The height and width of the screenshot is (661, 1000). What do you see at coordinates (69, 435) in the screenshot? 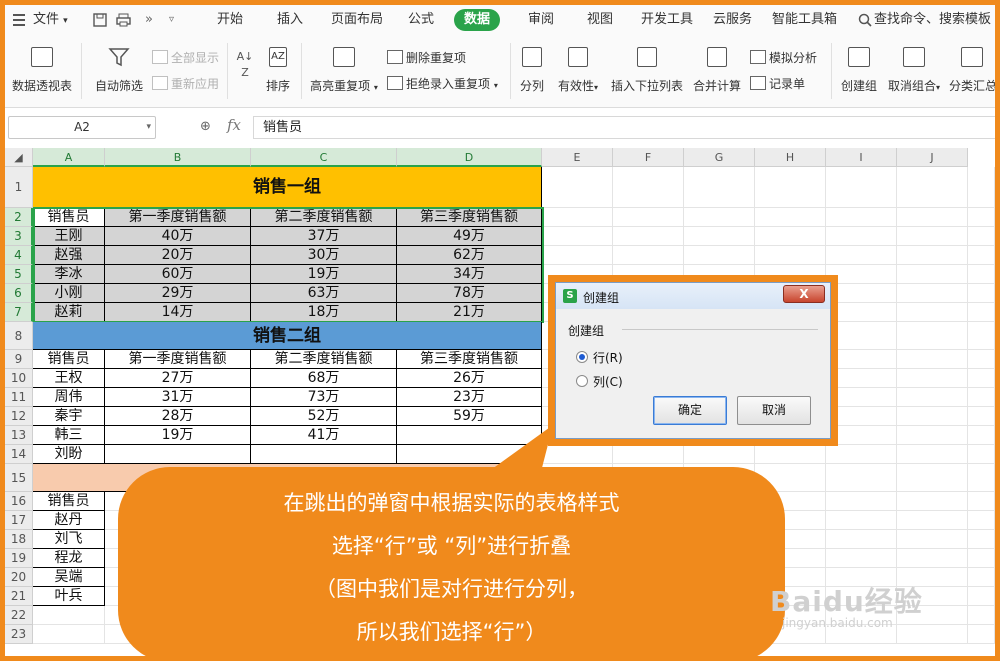
I see `data-cell: 韩三` at bounding box center [69, 435].